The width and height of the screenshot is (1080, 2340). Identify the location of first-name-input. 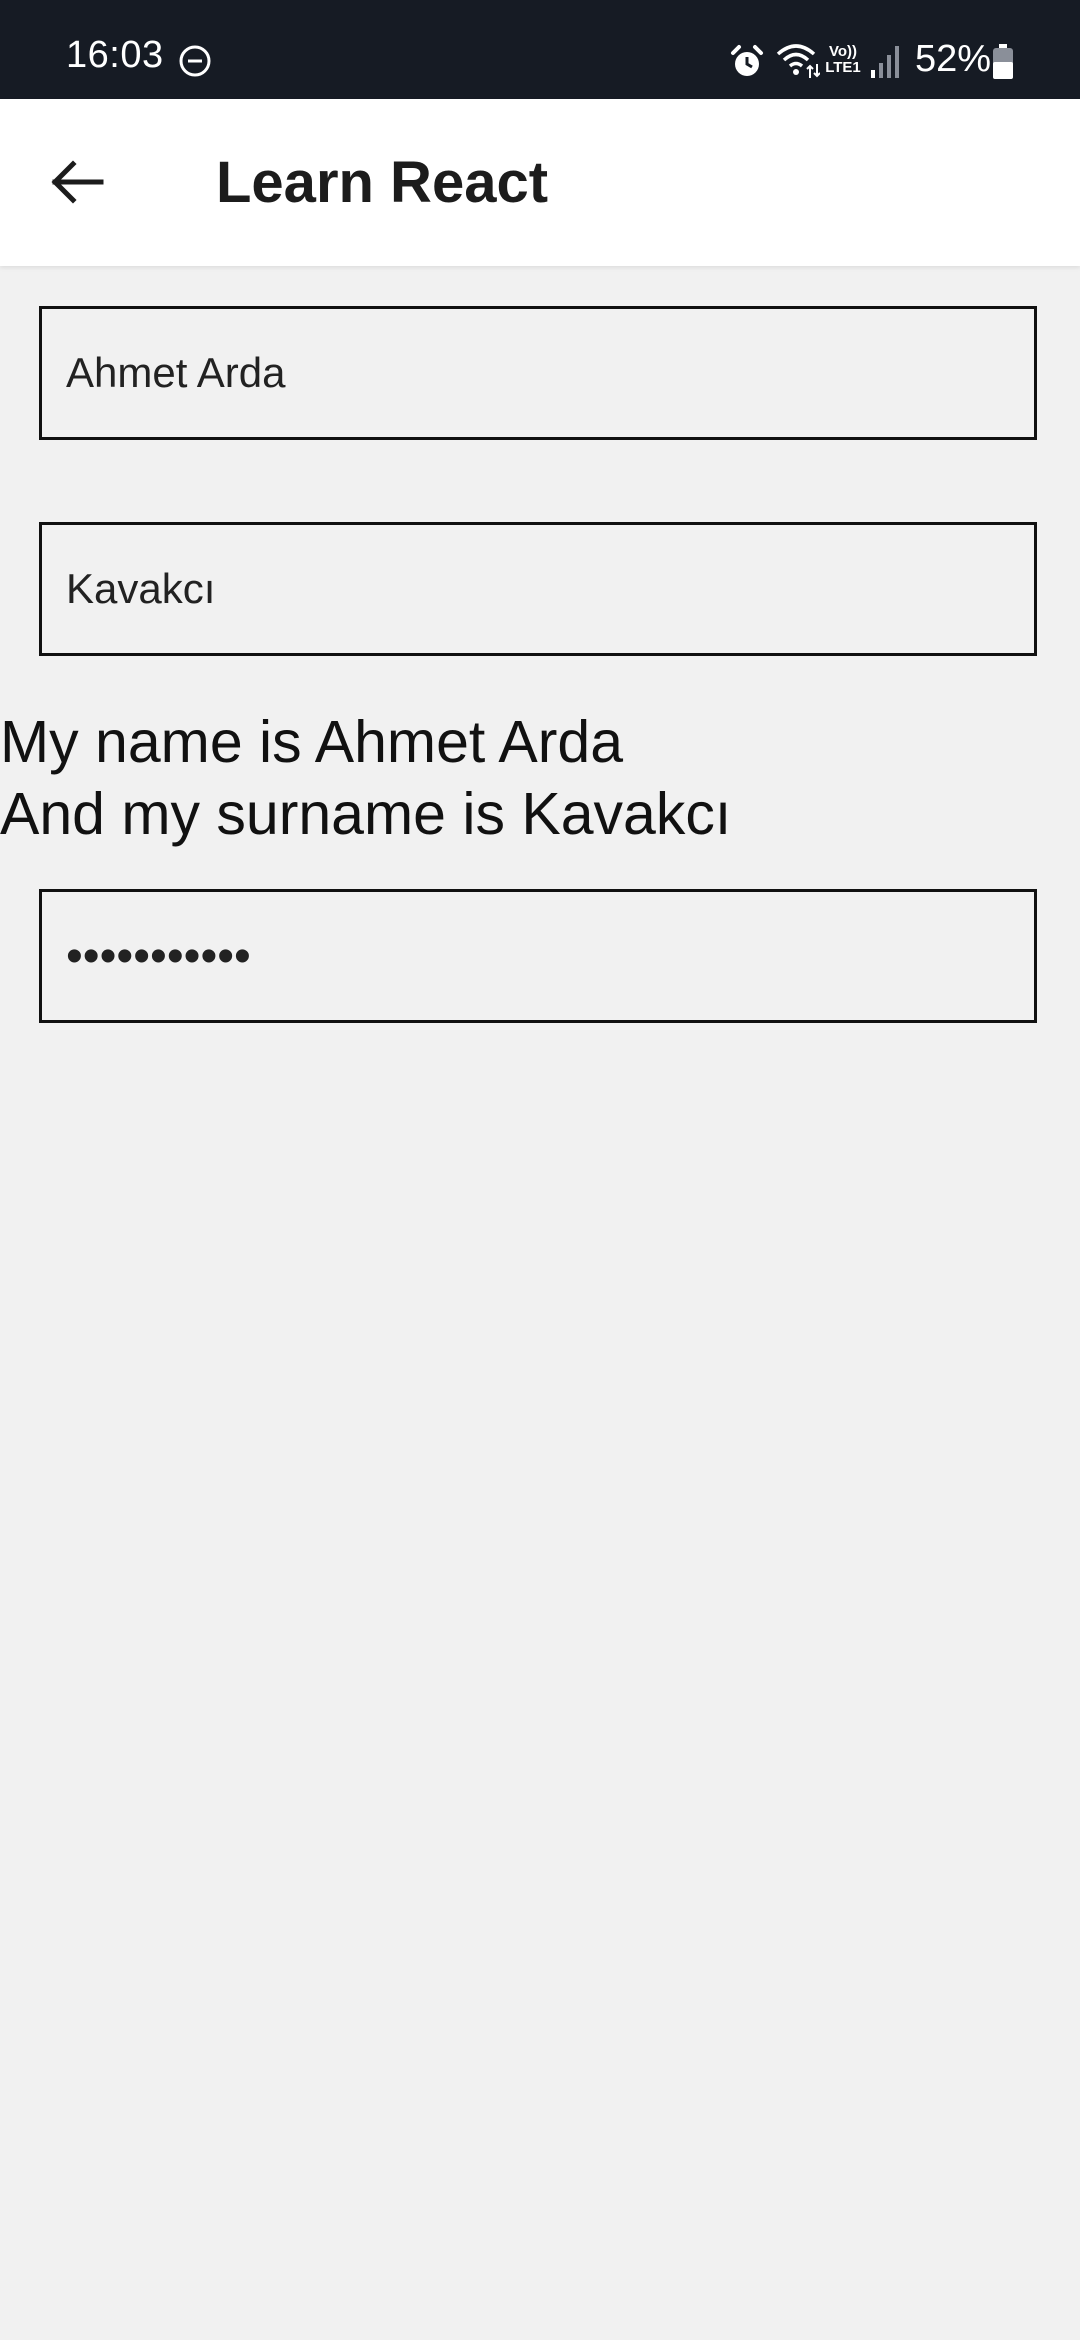
(538, 373).